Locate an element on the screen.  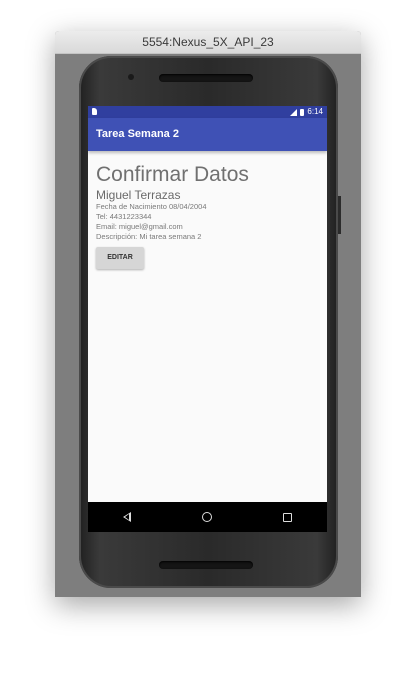
birth-date-text: Fecha de Nacimiento 08/04/2004 is located at coordinates (151, 206).